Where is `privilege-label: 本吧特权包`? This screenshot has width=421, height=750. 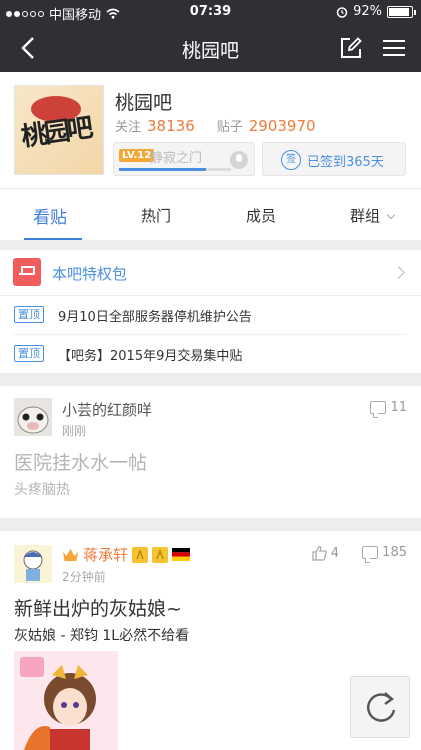
privilege-label: 本吧特权包 is located at coordinates (90, 274).